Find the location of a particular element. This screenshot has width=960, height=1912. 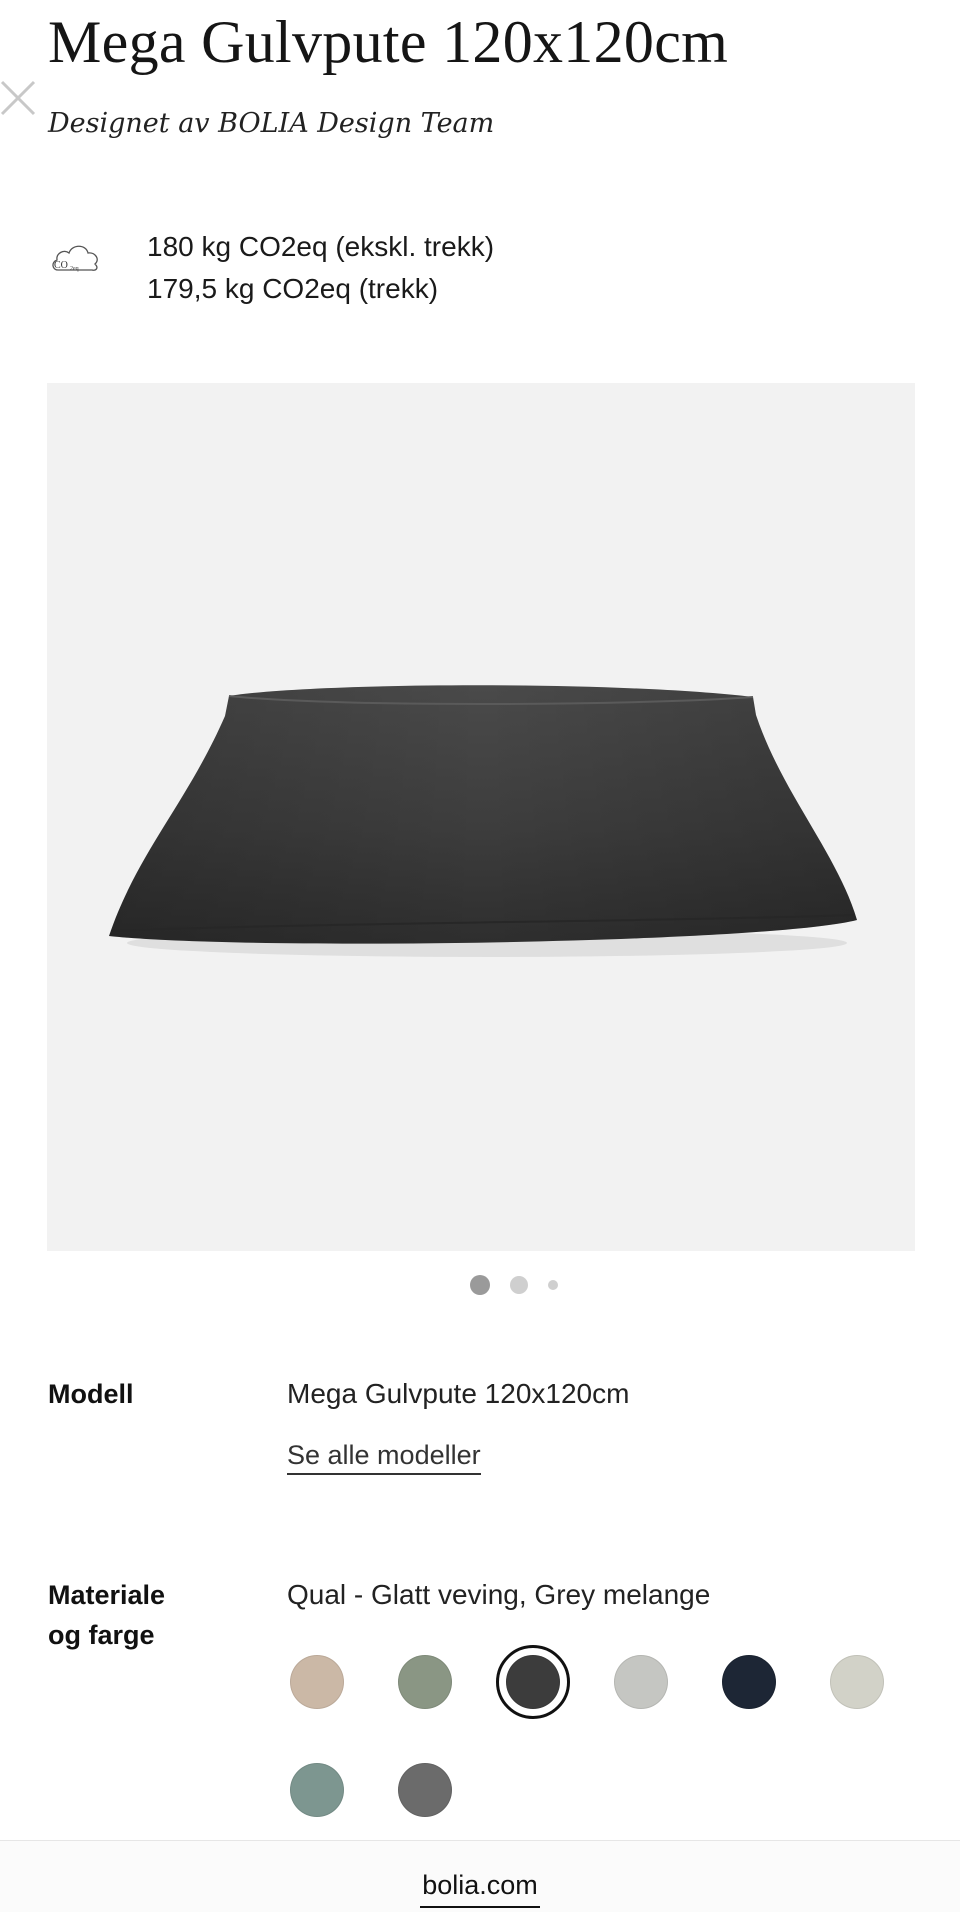

swatch-navy is located at coordinates (749, 1682).